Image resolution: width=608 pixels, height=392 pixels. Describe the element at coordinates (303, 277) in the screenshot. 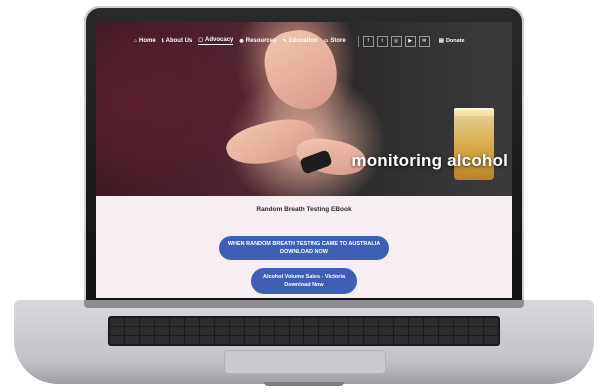

I see `button-line-1: Alcohol Volume Sales - Victoria` at that location.